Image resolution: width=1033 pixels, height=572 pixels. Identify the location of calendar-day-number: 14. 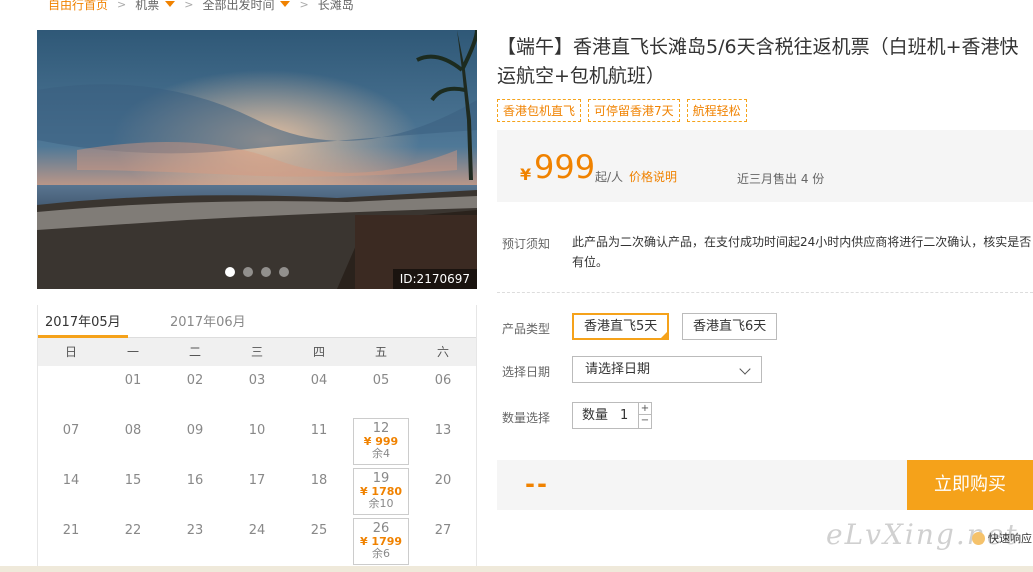
(71, 480).